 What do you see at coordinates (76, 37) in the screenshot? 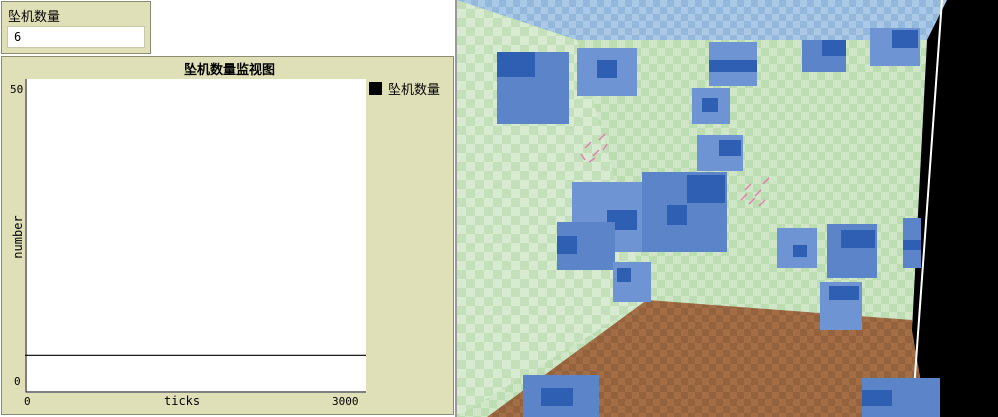
I see `monitor-value: 6` at bounding box center [76, 37].